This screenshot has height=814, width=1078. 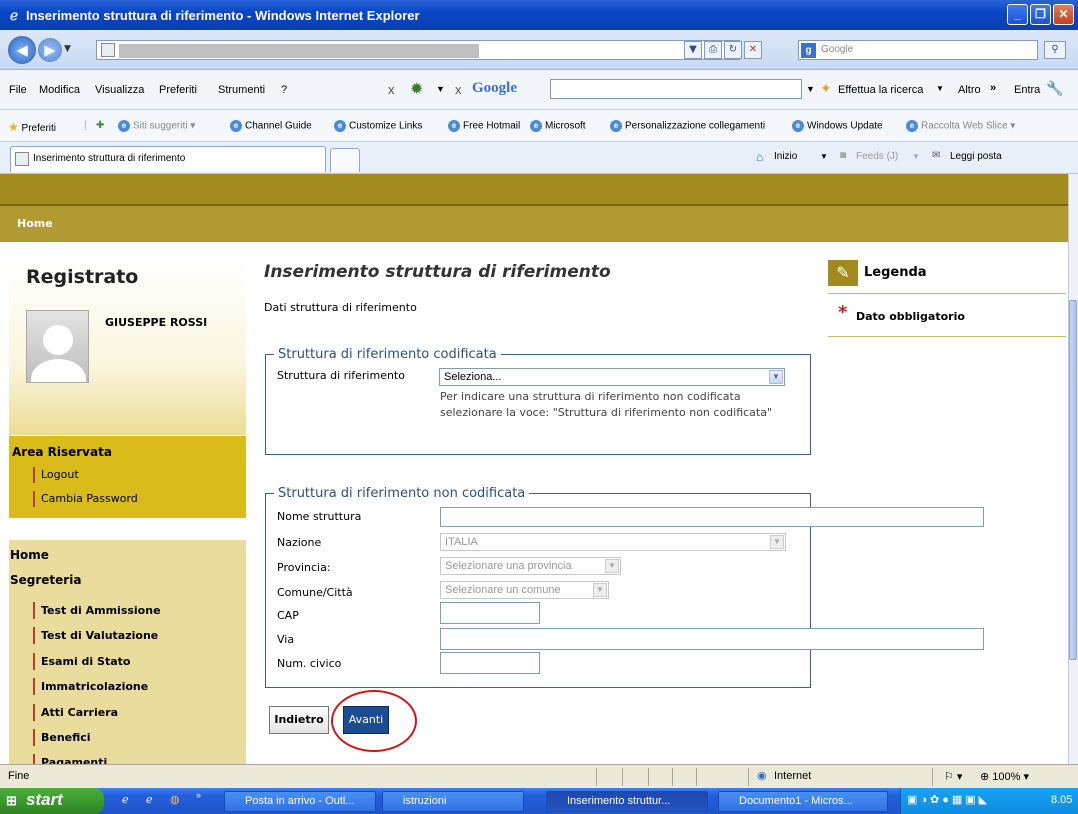 I want to click on fav-label: Free Hotmail, so click(x=492, y=126).